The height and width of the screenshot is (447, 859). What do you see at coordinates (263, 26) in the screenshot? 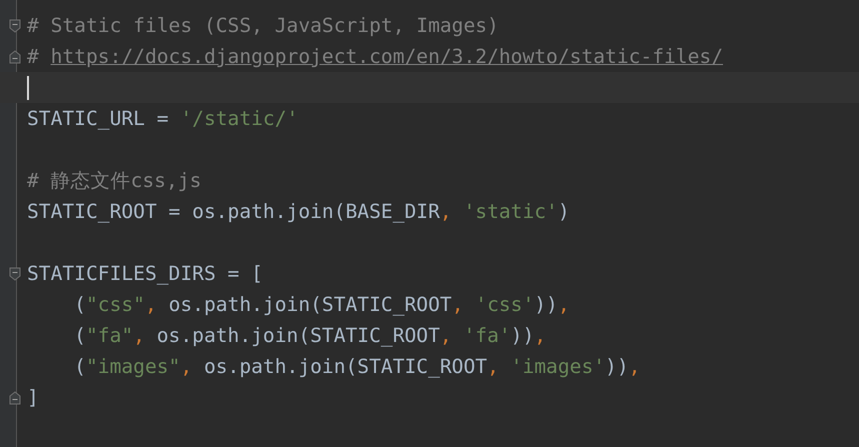
I see `code-line: # Static files (CSS, JavaScript, Images)` at bounding box center [263, 26].